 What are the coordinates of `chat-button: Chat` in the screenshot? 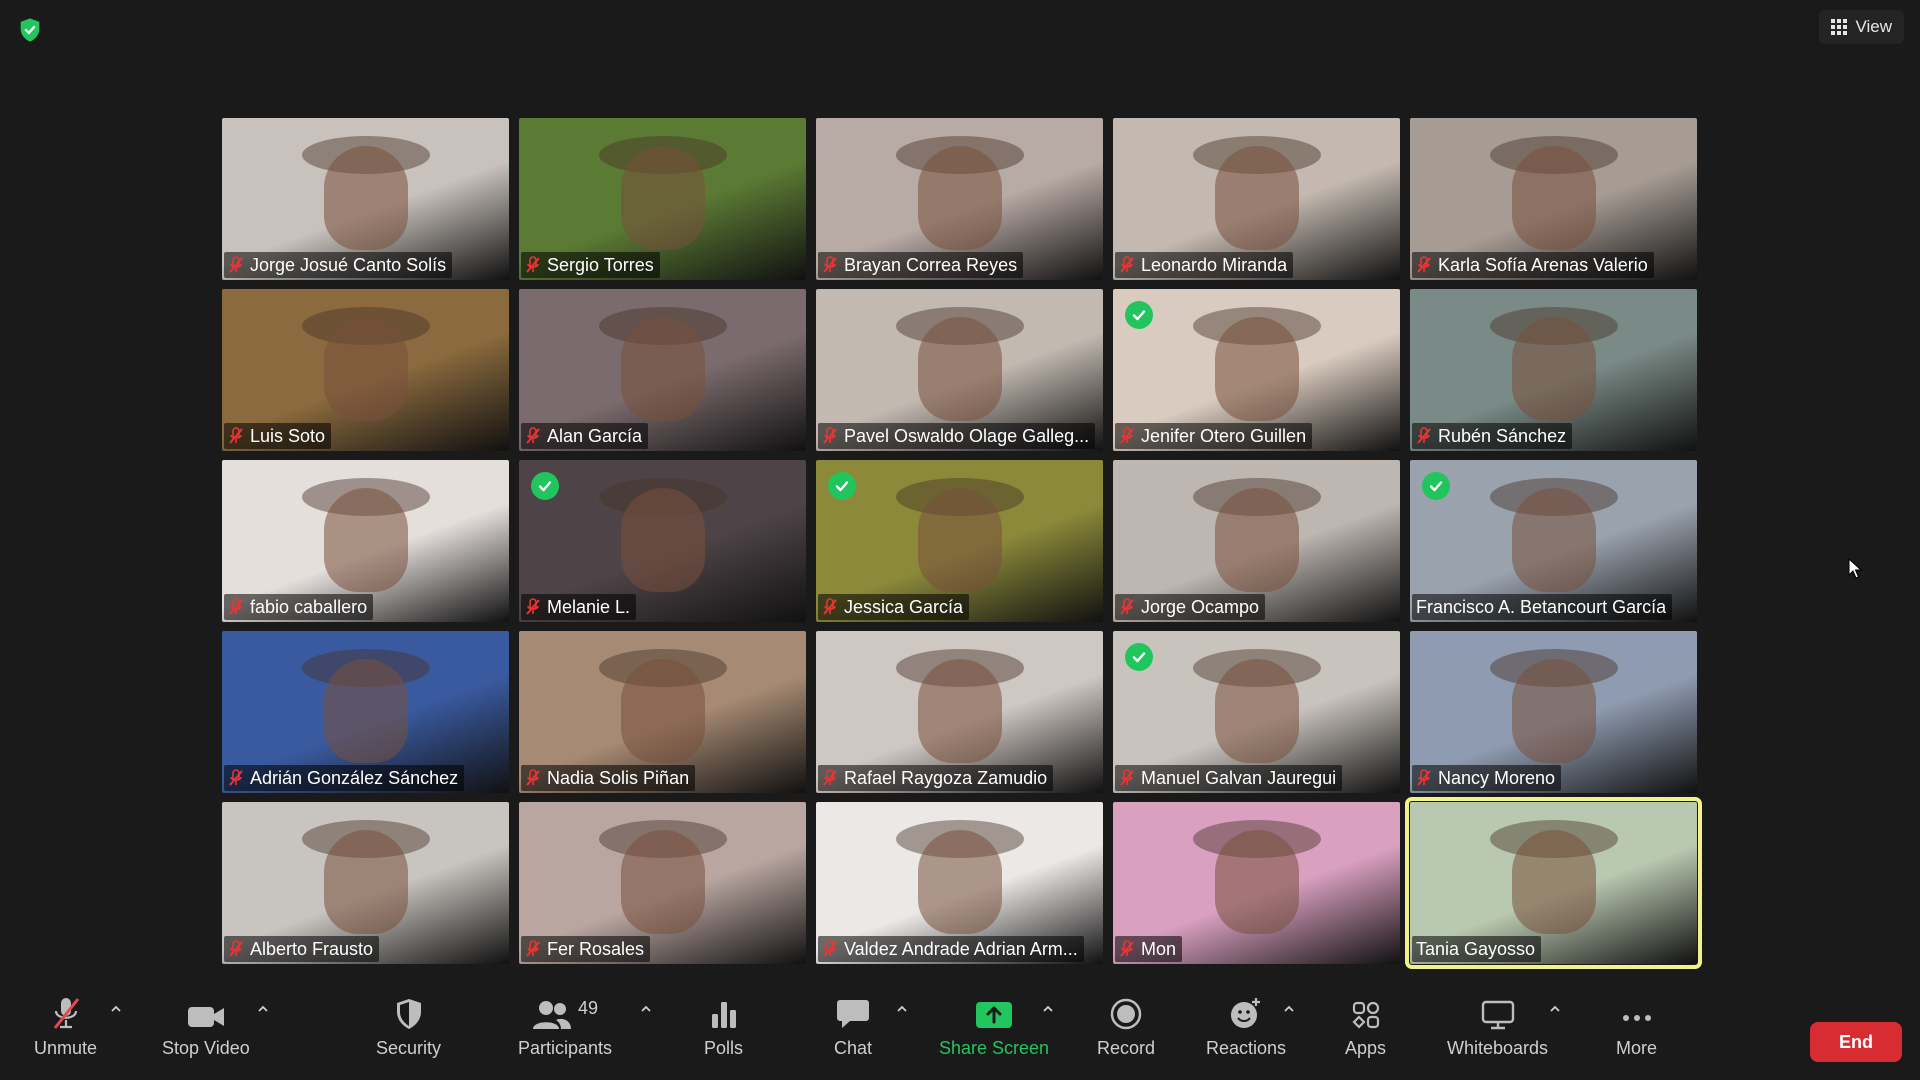 It's located at (853, 1027).